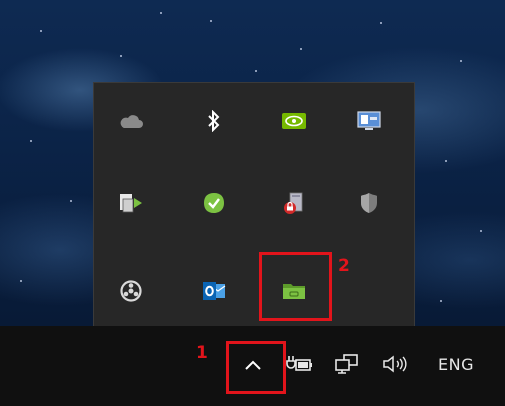 The height and width of the screenshot is (406, 505). I want to click on bluetooth-icon, so click(214, 121).